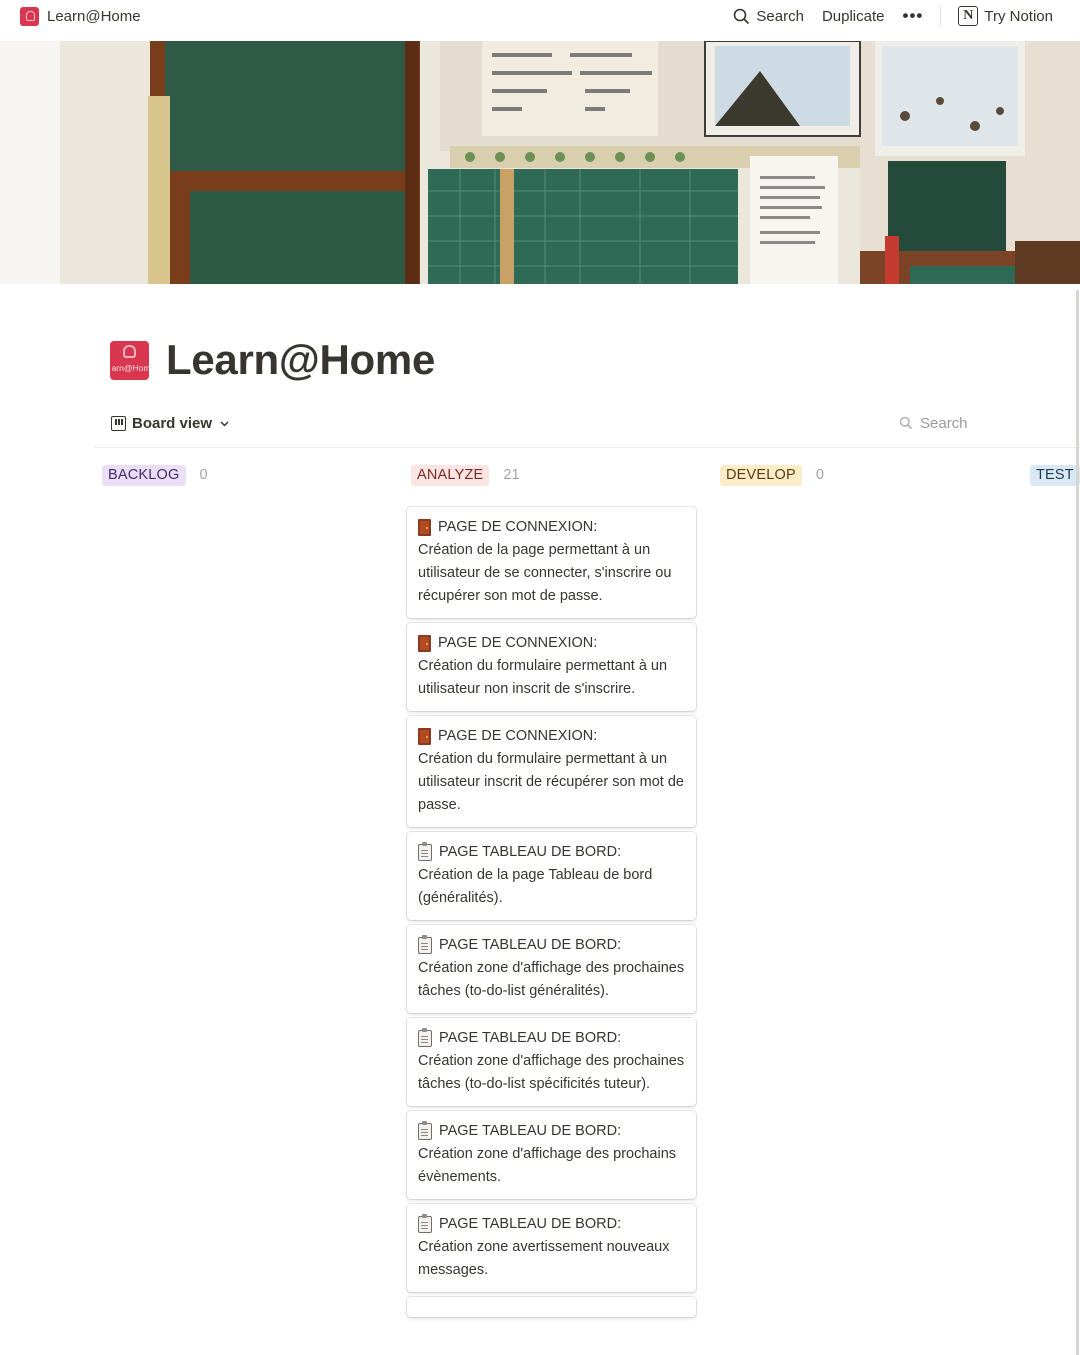 Image resolution: width=1080 pixels, height=1355 pixels. Describe the element at coordinates (780, 16) in the screenshot. I see `search-label: Search` at that location.